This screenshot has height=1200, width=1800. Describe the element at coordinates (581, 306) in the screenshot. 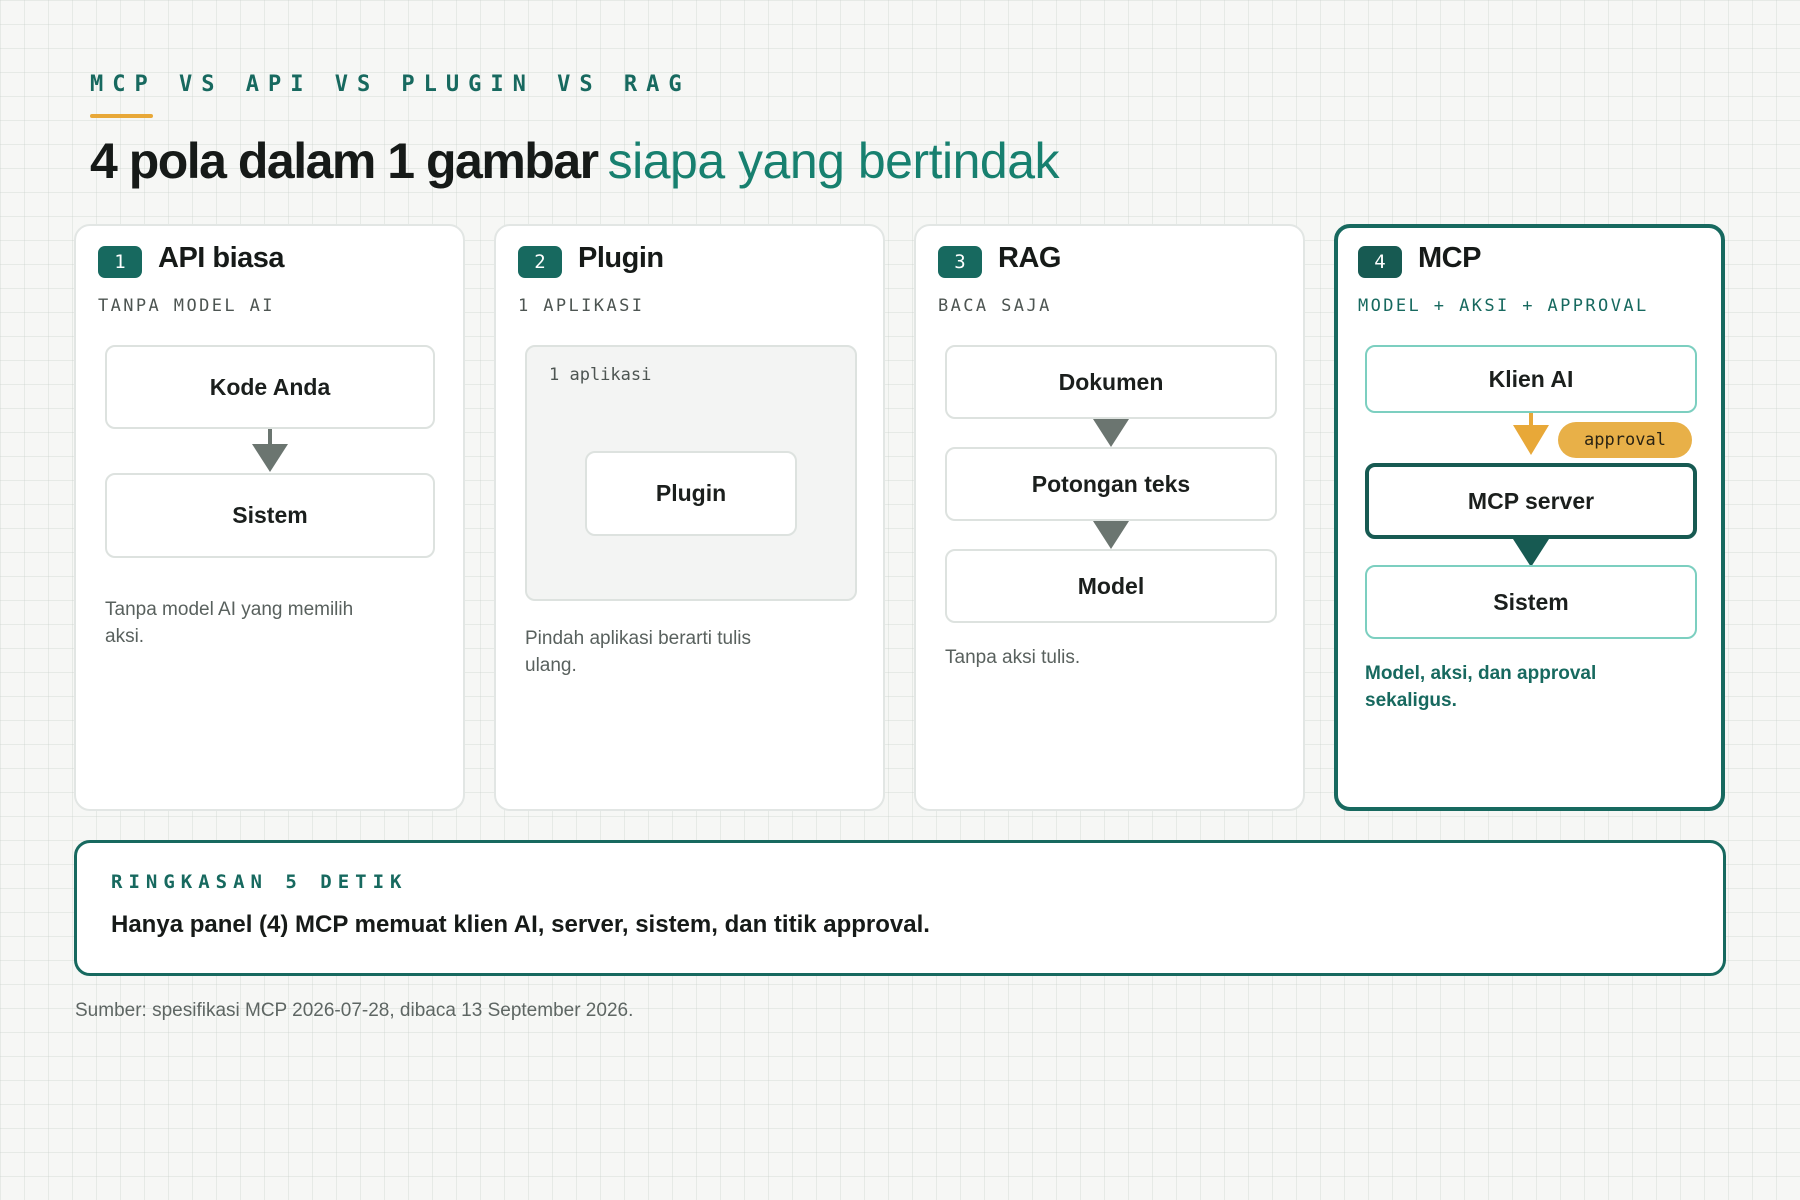

I see `panel-subtitle: 1 APLIKASI` at that location.